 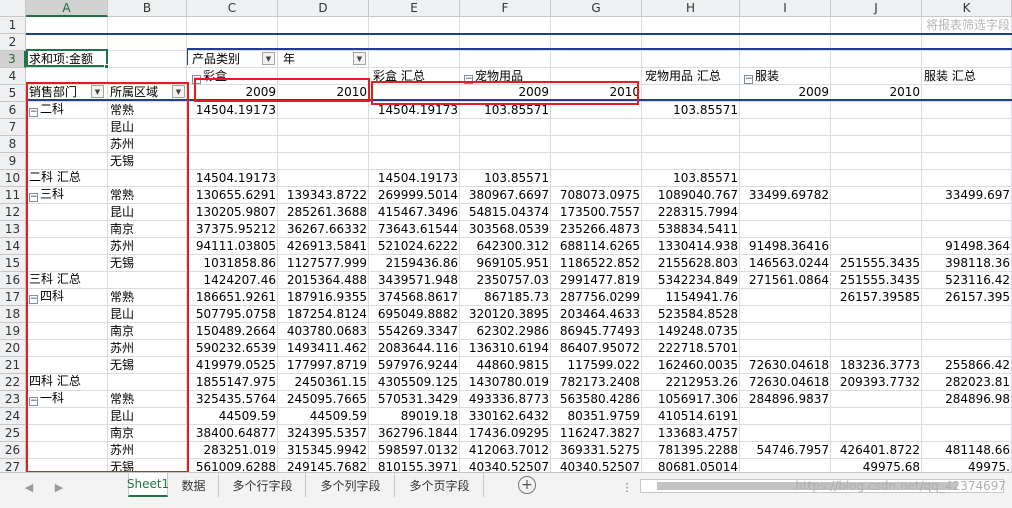 What do you see at coordinates (323, 263) in the screenshot?
I see `value-cell: 1127577.999` at bounding box center [323, 263].